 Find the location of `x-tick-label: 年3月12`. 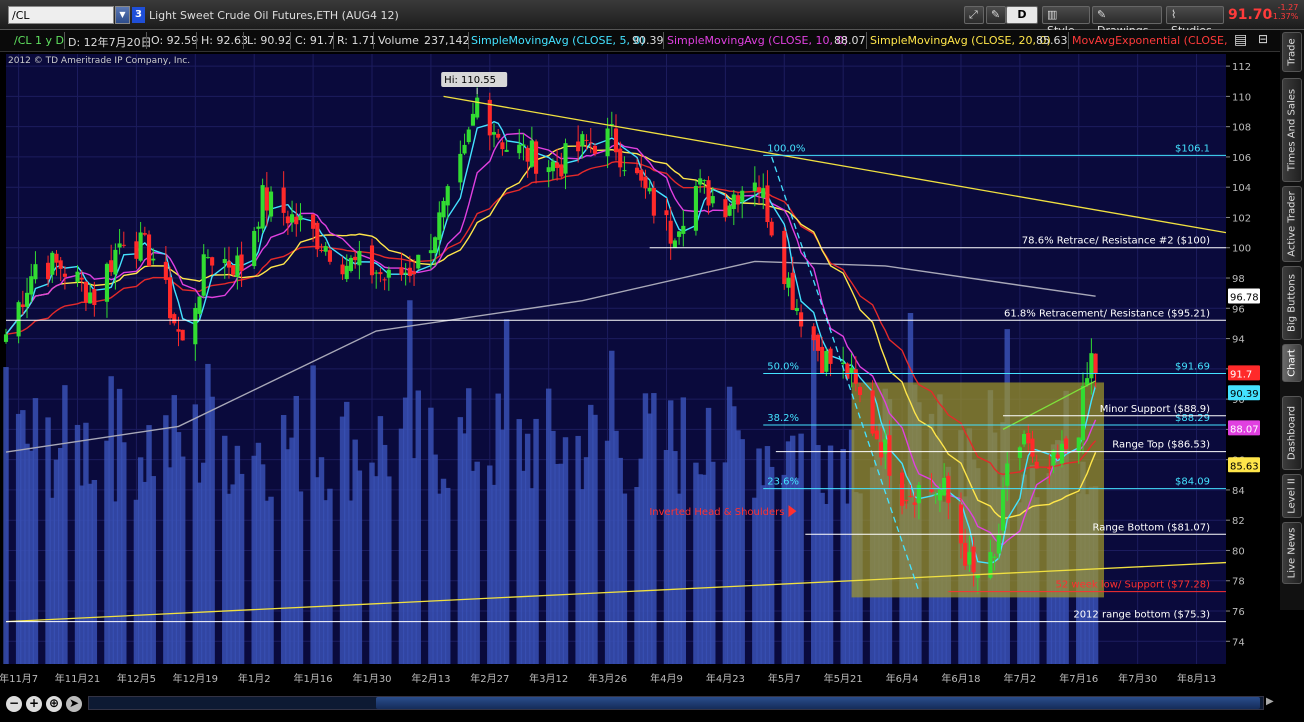

x-tick-label: 年3月12 is located at coordinates (548, 678).